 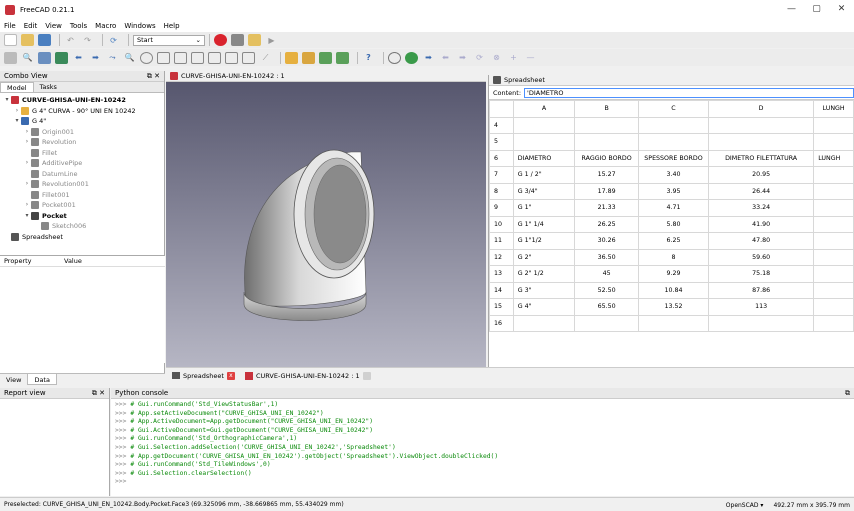 What do you see at coordinates (761, 274) in the screenshot?
I see `cell: 75.18` at bounding box center [761, 274].